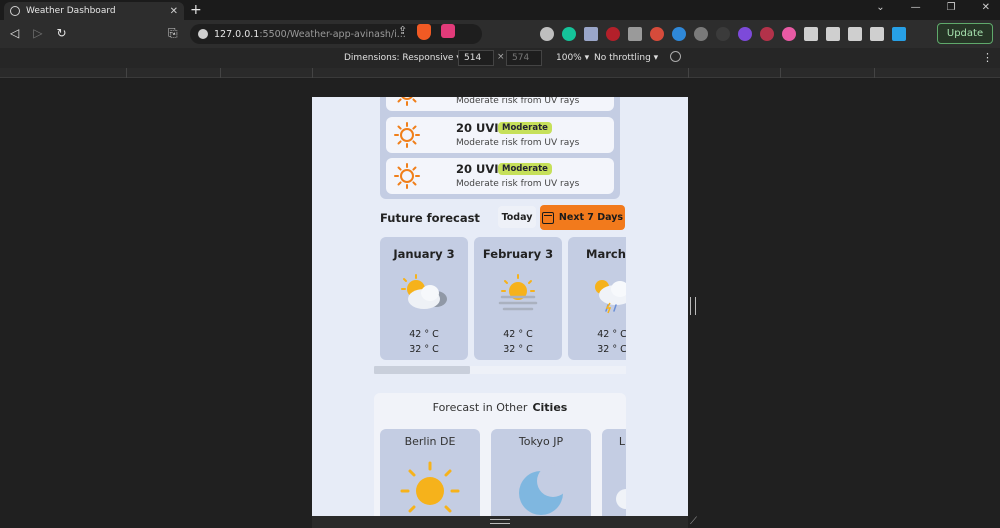 The image size is (1000, 528). What do you see at coordinates (693, 306) in the screenshot?
I see `resize-handle-right` at bounding box center [693, 306].